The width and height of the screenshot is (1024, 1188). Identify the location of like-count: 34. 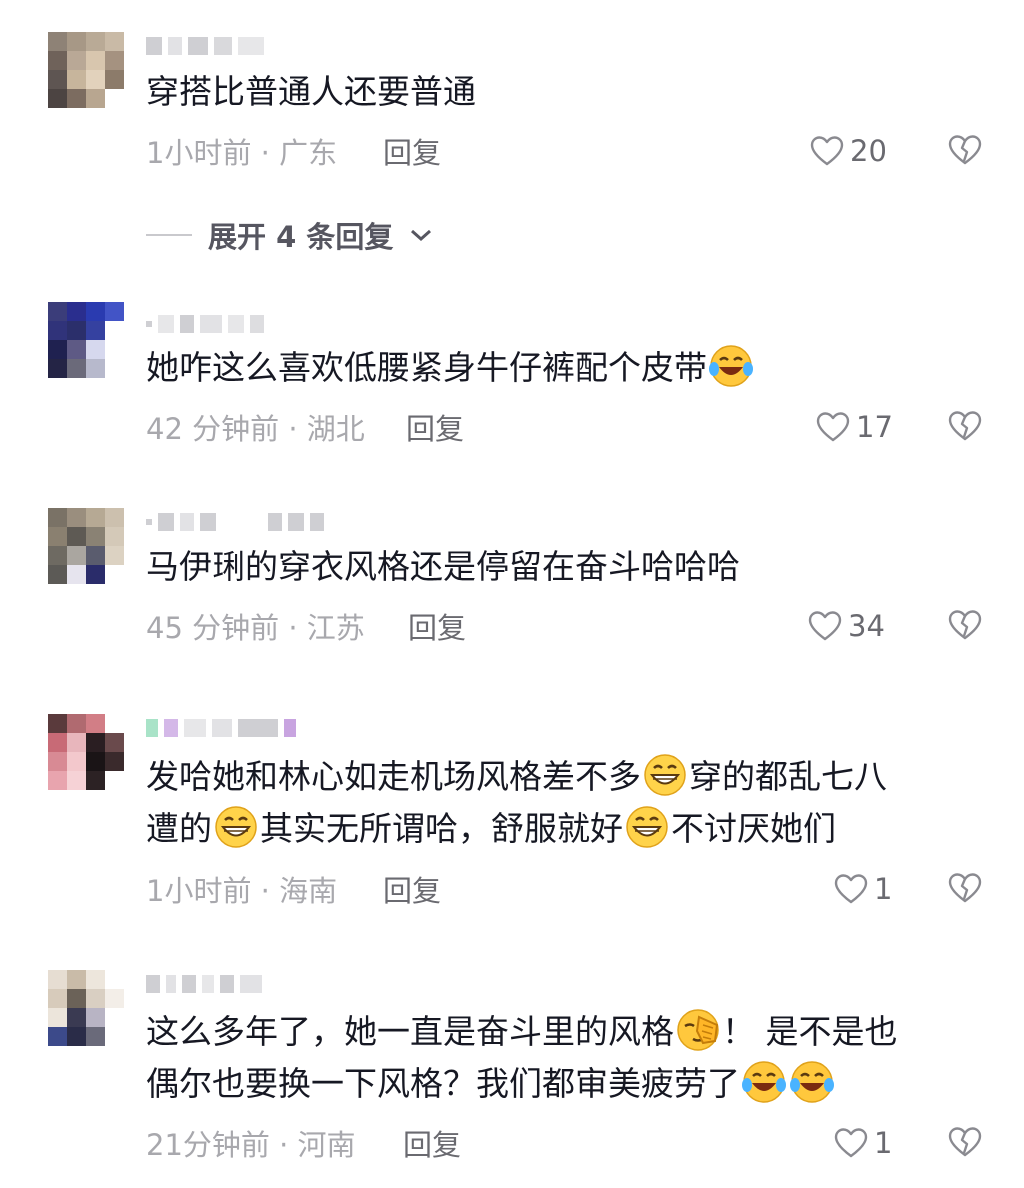
(866, 626).